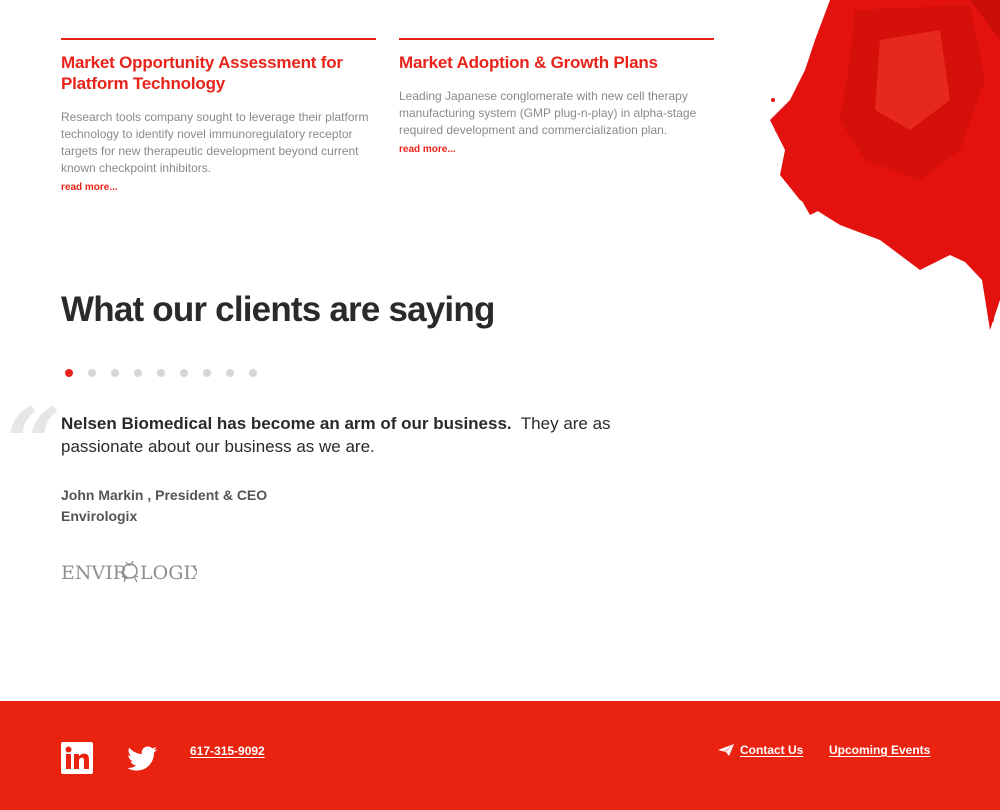 The height and width of the screenshot is (810, 1000). Describe the element at coordinates (164, 495) in the screenshot. I see `author-name: John Markin , President & CEO` at that location.